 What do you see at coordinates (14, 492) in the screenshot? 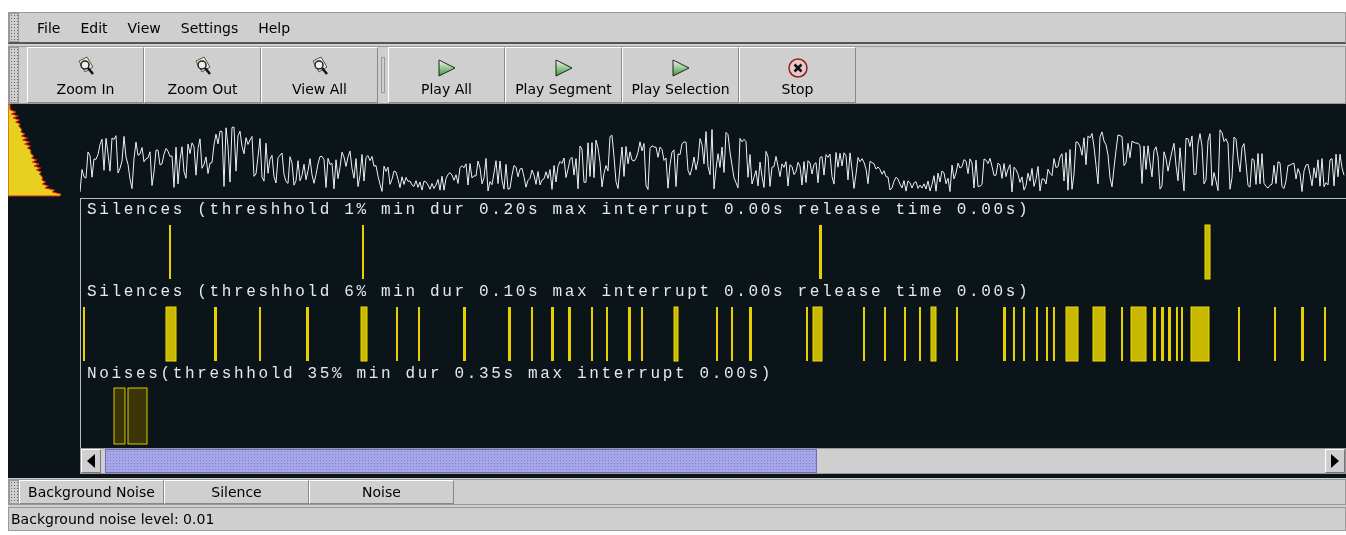
I see `tabbar-handle` at bounding box center [14, 492].